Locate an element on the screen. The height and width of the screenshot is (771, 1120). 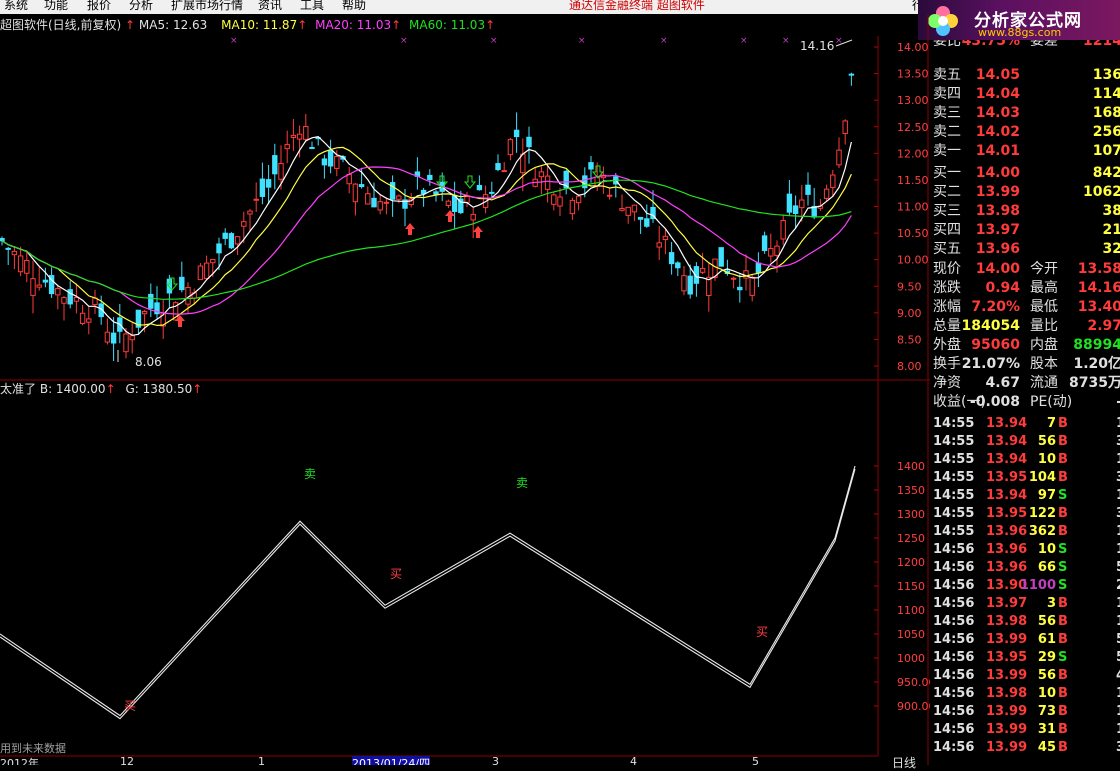
stat-label: 总量 is located at coordinates (947, 326).